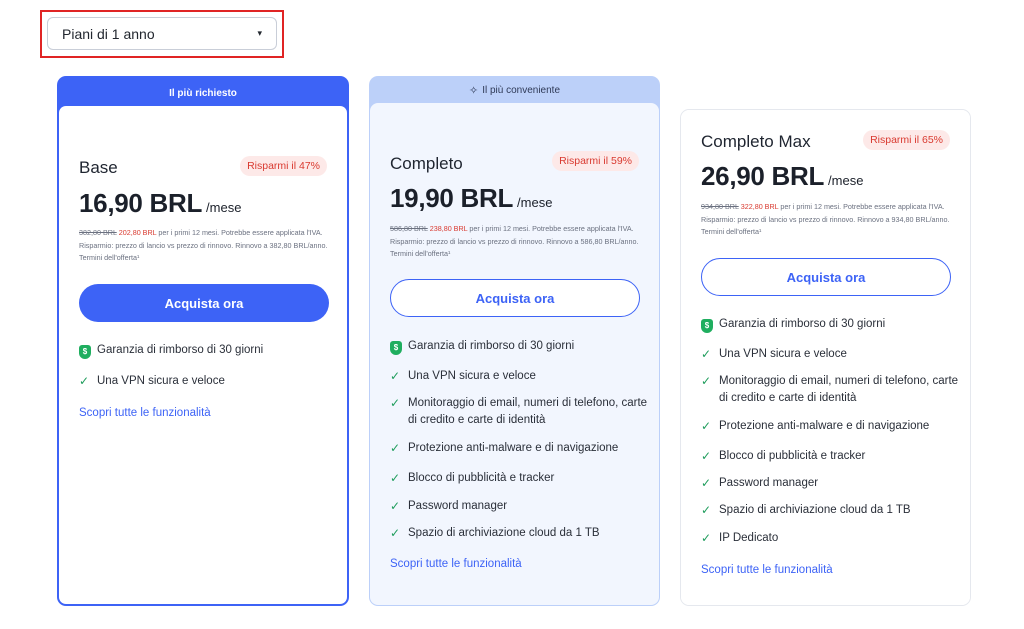 The image size is (1024, 629). I want to click on card-header-most-requested: Il più richiesto, so click(203, 93).